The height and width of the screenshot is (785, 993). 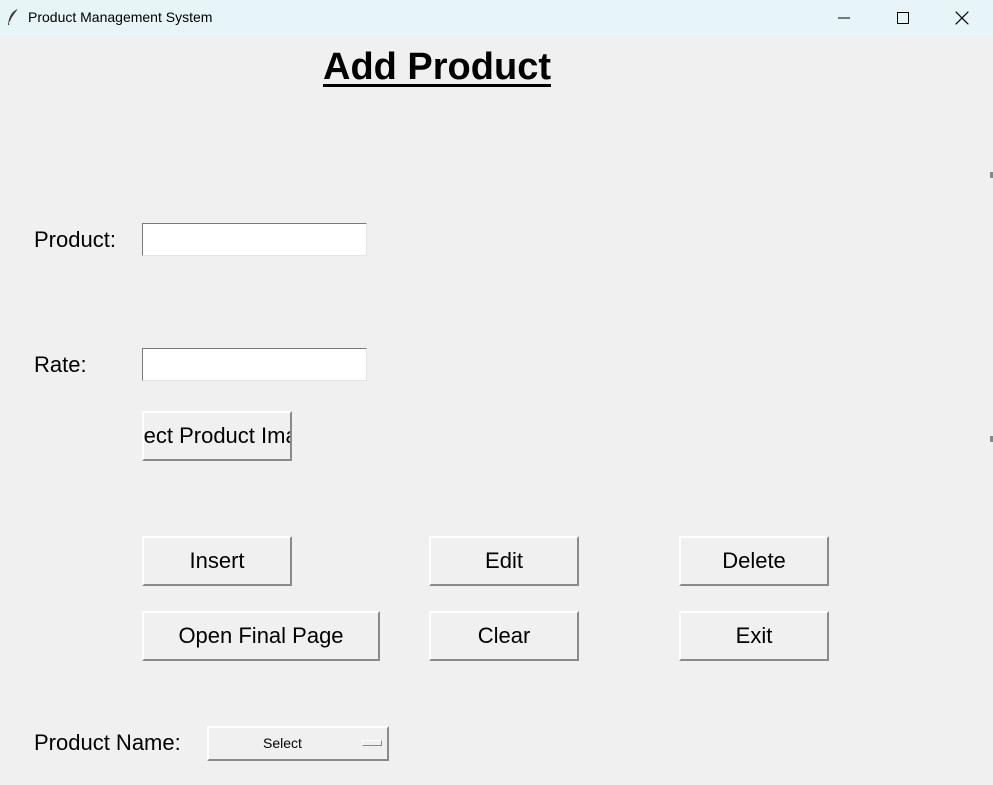 What do you see at coordinates (254, 239) in the screenshot?
I see `product-input` at bounding box center [254, 239].